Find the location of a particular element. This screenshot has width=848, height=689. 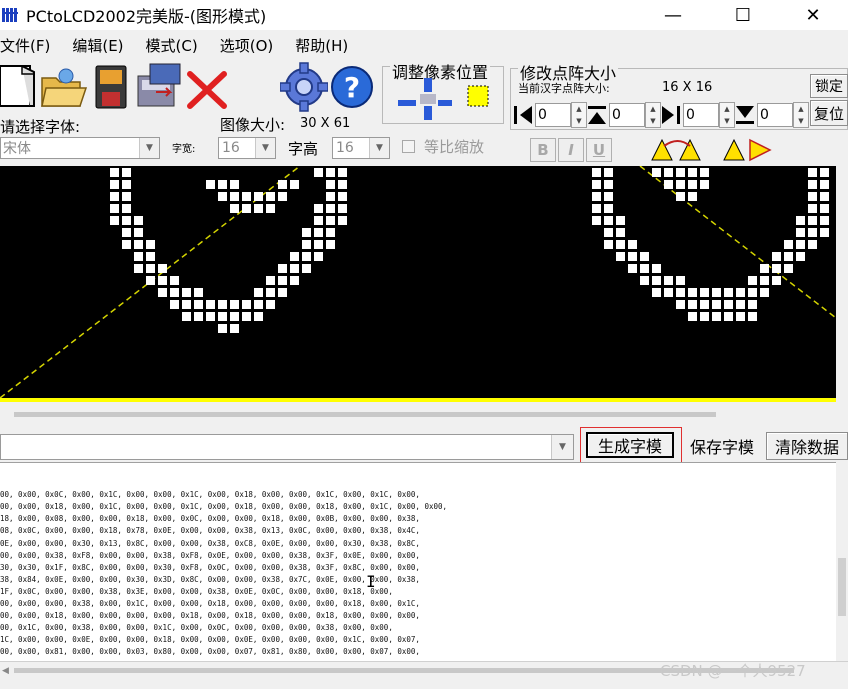

italic-button: I is located at coordinates (571, 150).